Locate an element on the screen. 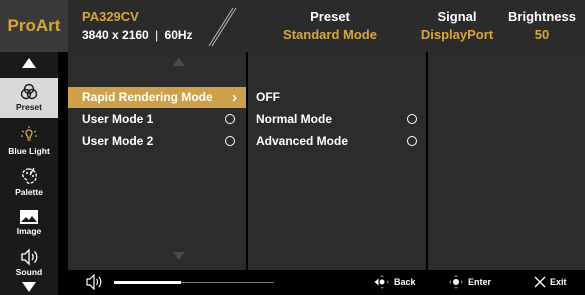 The width and height of the screenshot is (585, 295). sidebar-item-label: Sound is located at coordinates (29, 272).